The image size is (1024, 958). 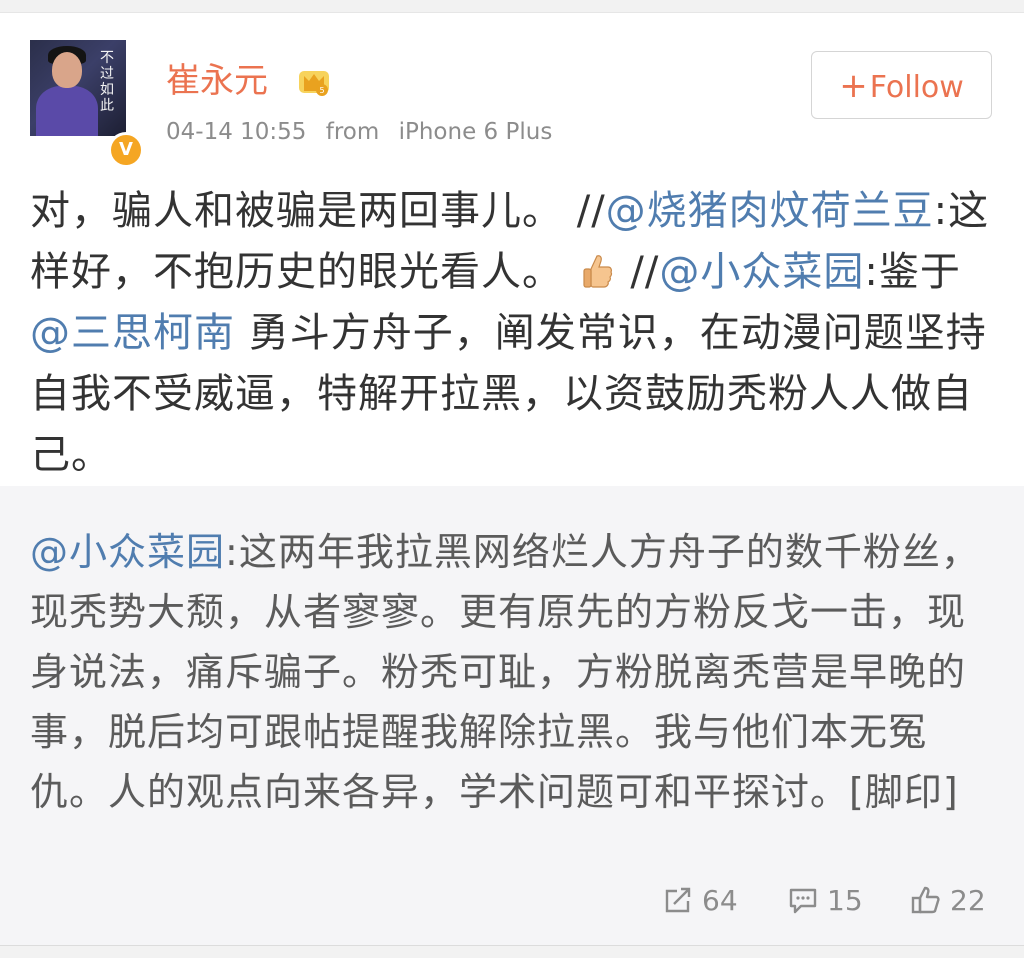 I want to click on post-text-part: :鉴于, so click(x=912, y=272).